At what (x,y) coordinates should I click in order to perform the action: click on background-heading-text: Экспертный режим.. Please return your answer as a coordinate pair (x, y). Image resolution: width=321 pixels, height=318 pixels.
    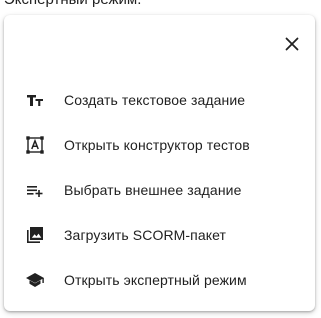
    Looking at the image, I should click on (72, 4).